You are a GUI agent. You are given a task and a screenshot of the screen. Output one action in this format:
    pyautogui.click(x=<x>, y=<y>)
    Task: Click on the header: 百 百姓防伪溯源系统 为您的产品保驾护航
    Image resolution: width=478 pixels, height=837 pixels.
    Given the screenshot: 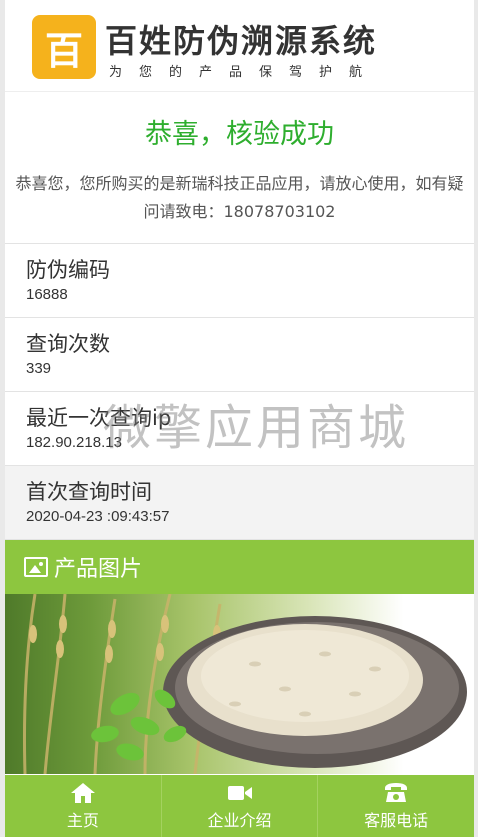 What is the action you would take?
    pyautogui.click(x=239, y=46)
    